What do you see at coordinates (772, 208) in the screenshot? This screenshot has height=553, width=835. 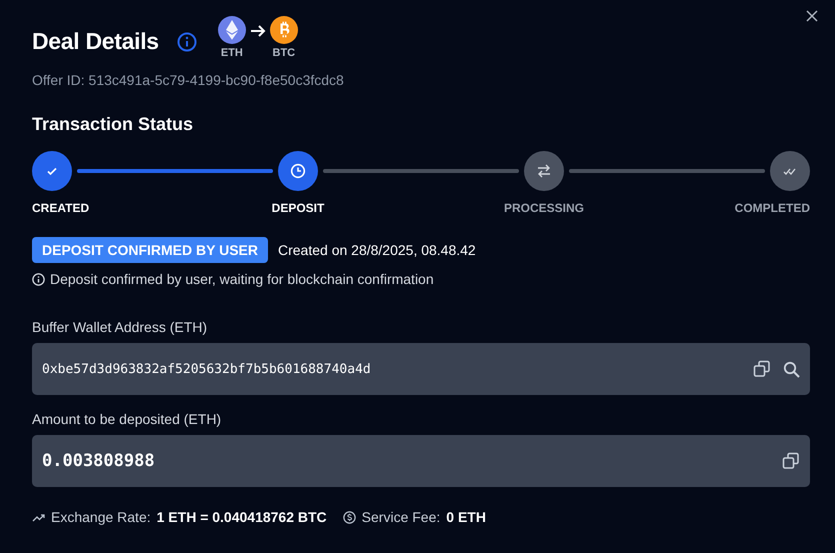 I see `step-label: COMPLETED` at bounding box center [772, 208].